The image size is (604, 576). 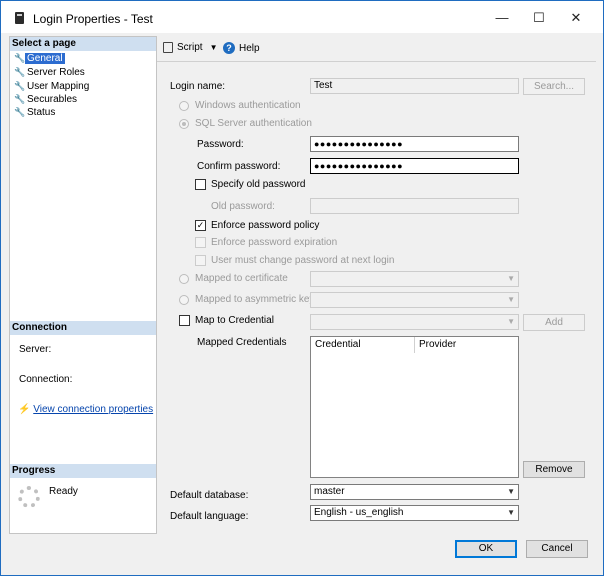 What do you see at coordinates (83, 328) in the screenshot?
I see `connection-header: Connection` at bounding box center [83, 328].